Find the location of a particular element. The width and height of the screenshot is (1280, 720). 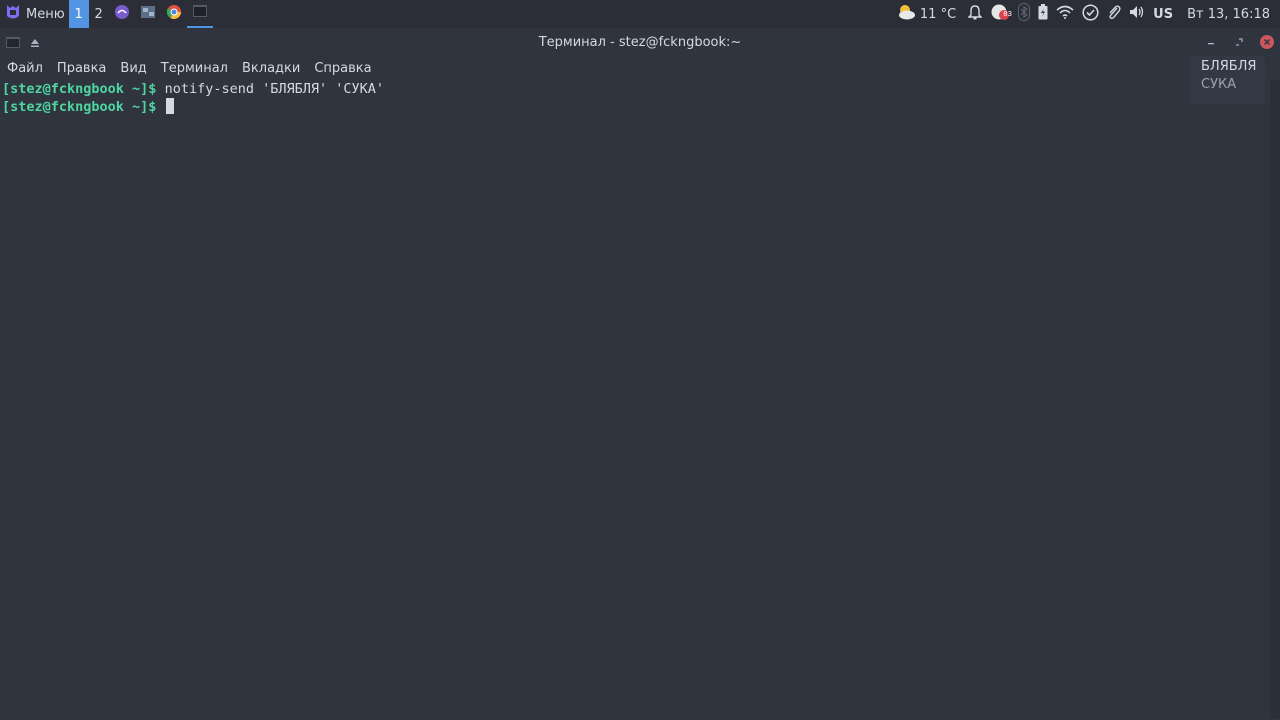

maximize-button is located at coordinates (1239, 42).